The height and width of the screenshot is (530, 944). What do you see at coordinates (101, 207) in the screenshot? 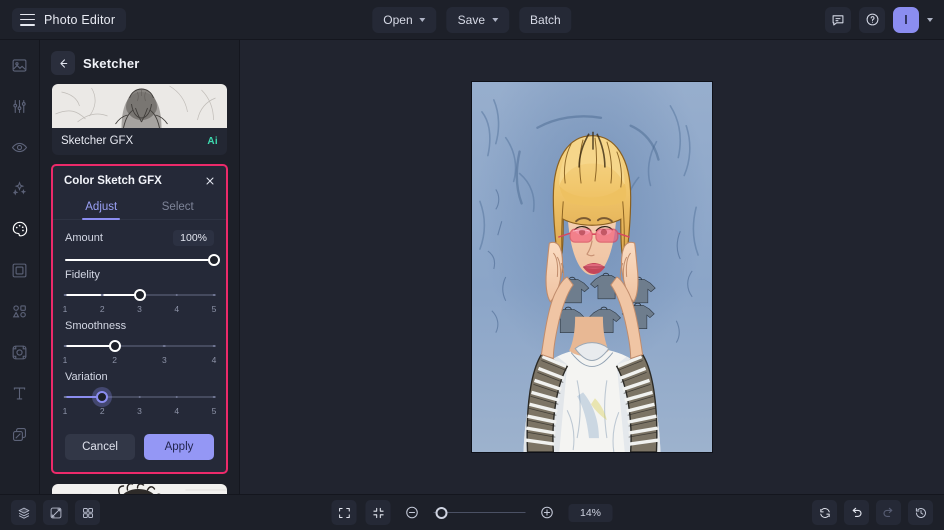
I see `tab-adjust: Adjust` at bounding box center [101, 207].